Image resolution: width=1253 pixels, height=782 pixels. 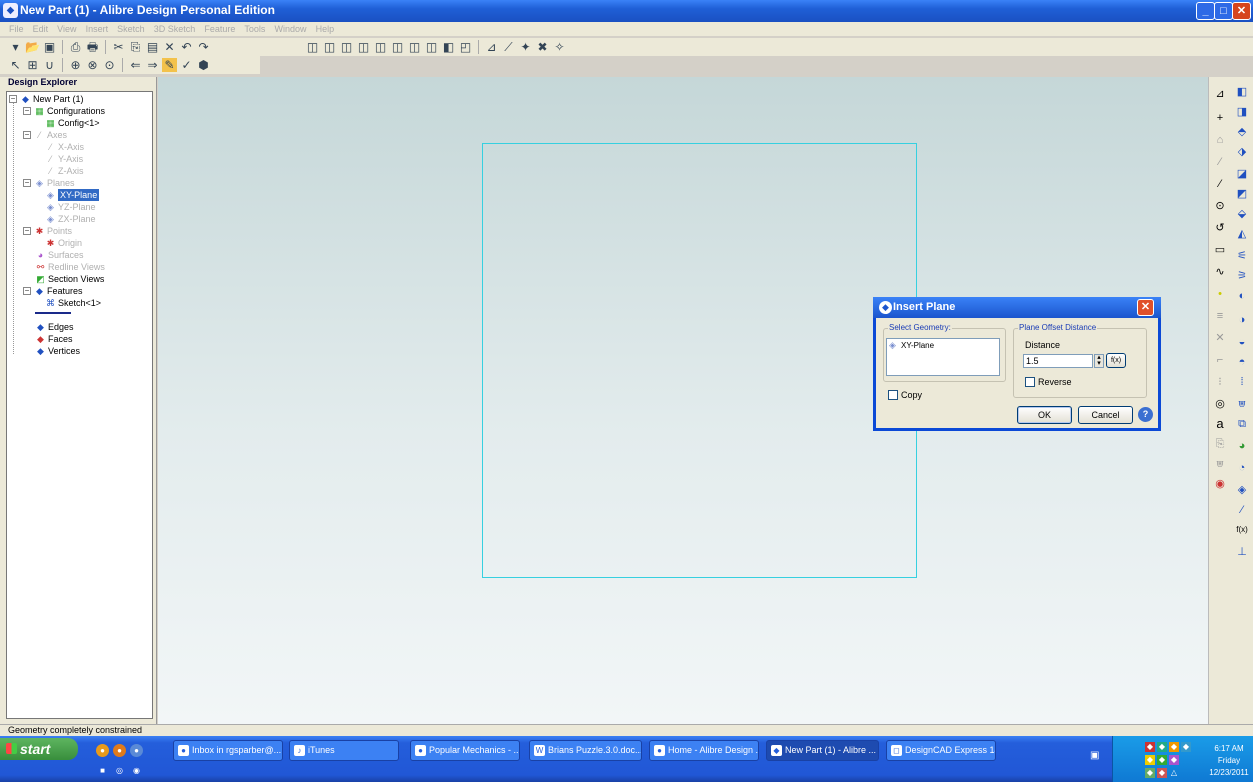 I want to click on sweep-icon: ⬘, so click(x=1242, y=132).